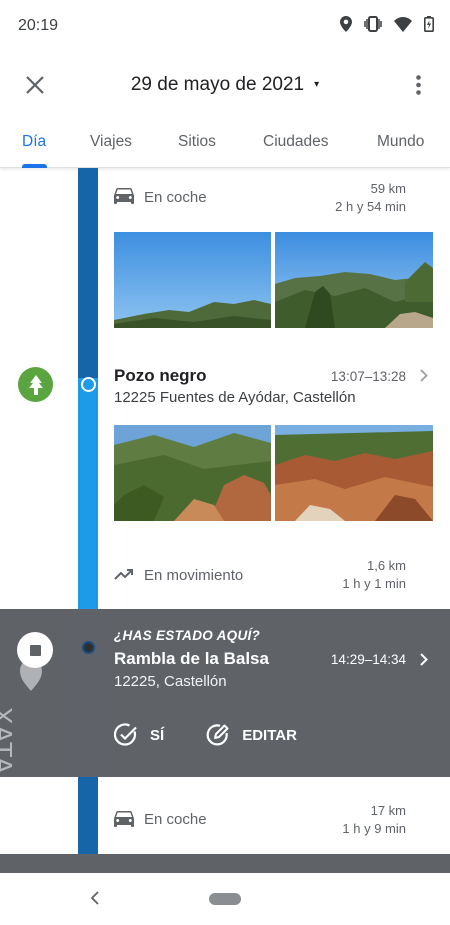  What do you see at coordinates (317, 85) in the screenshot?
I see `dropdown-caret-icon: ▾` at bounding box center [317, 85].